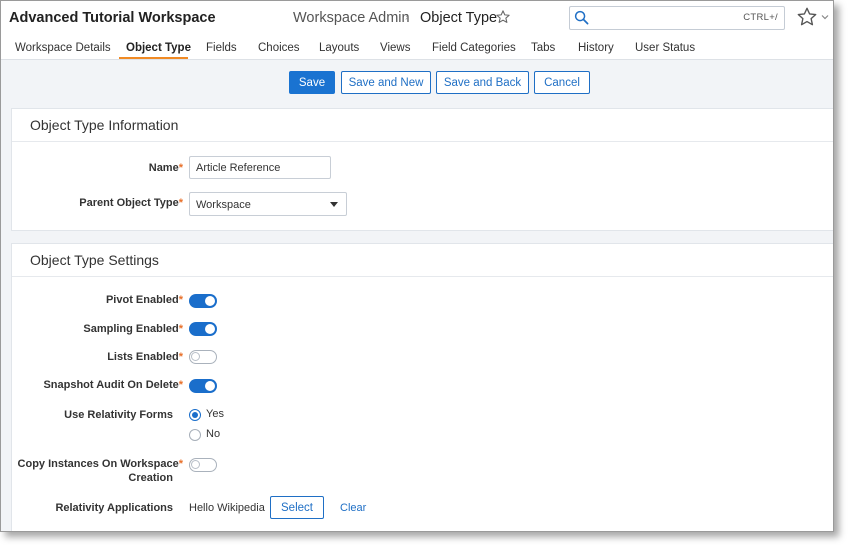 The width and height of the screenshot is (848, 545). What do you see at coordinates (145, 357) in the screenshot?
I see `lists-enabled-label: Lists Enabled*` at bounding box center [145, 357].